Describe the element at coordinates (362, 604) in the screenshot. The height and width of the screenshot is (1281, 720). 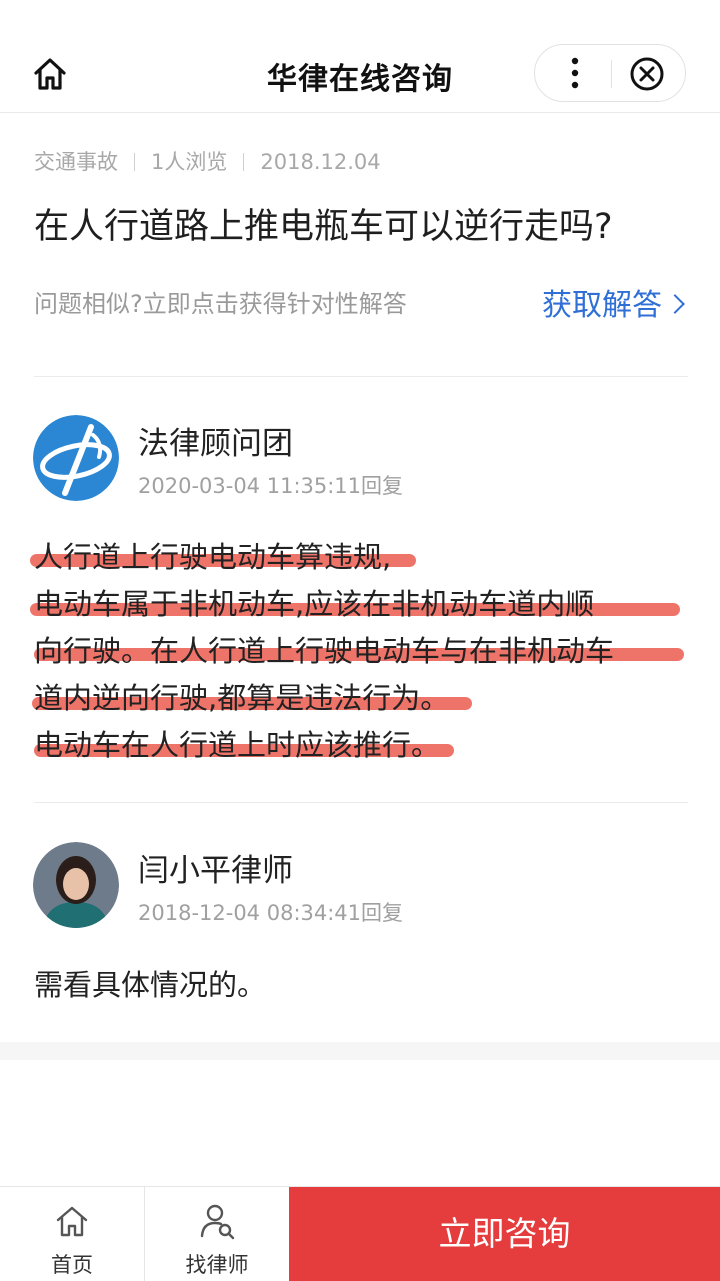
I see `answer-line: 电动车属于非机动车,应该在非机动车道内顺` at that location.